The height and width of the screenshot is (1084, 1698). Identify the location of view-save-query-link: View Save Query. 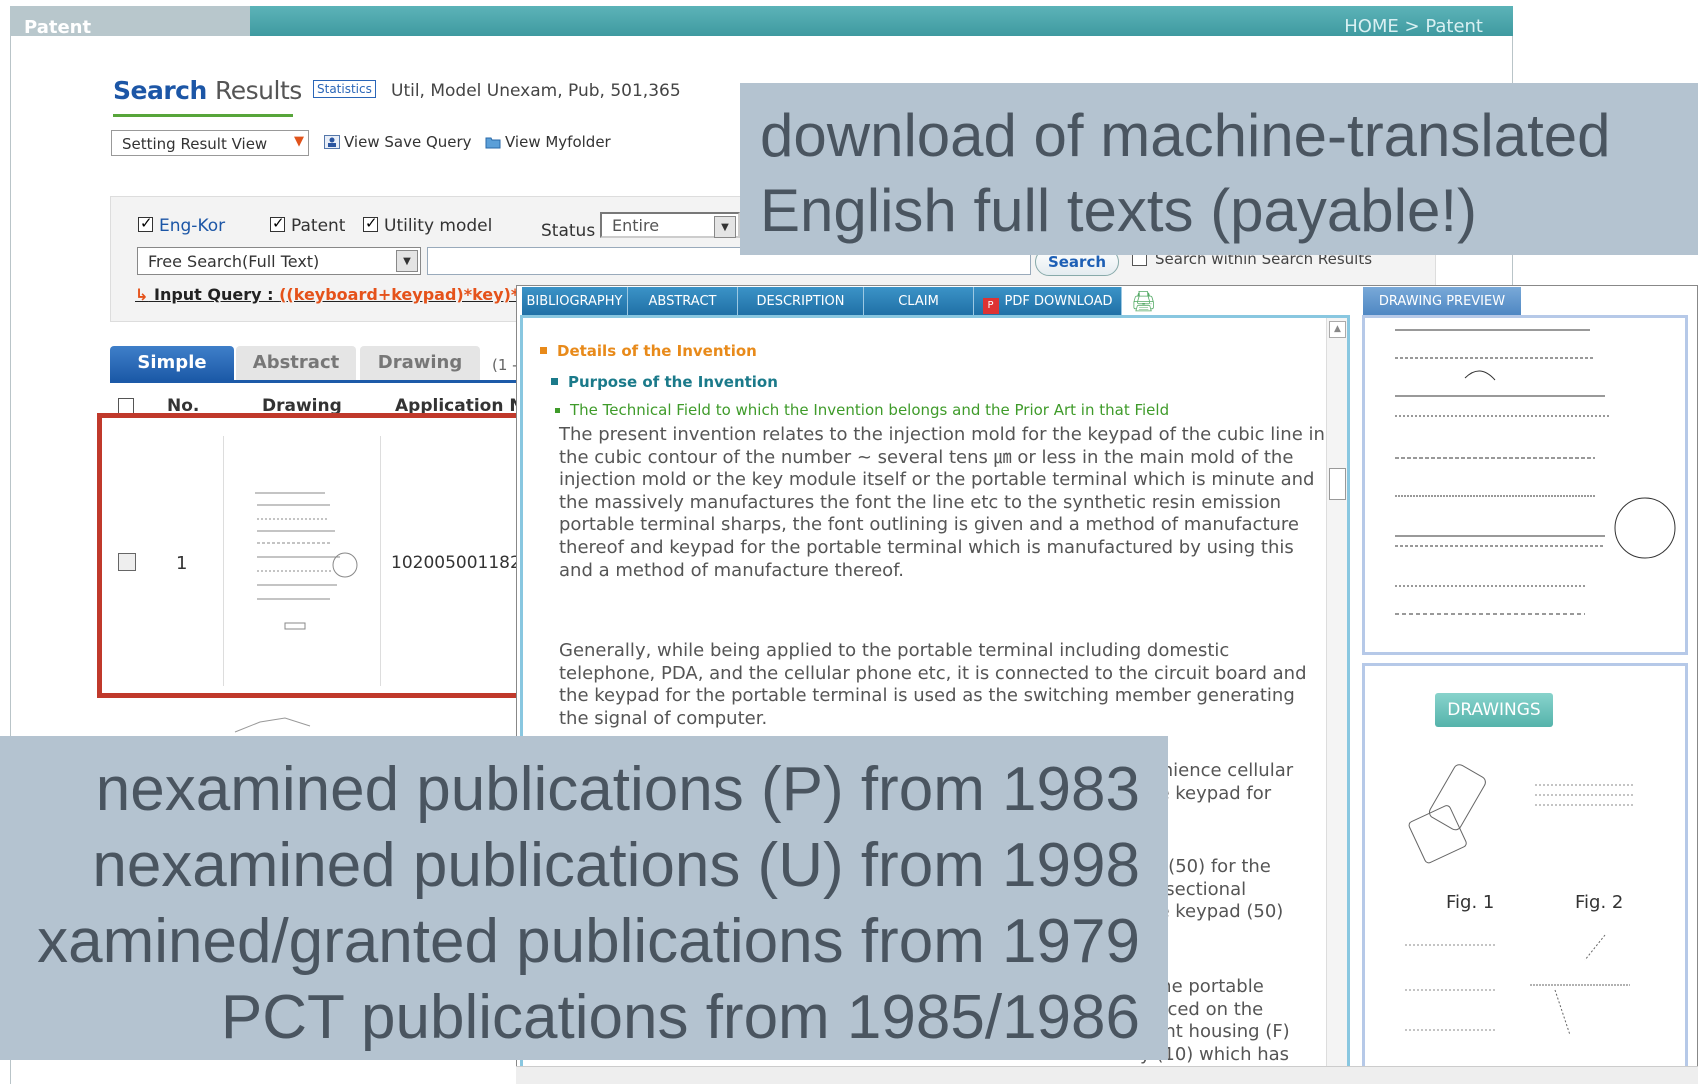
(398, 142).